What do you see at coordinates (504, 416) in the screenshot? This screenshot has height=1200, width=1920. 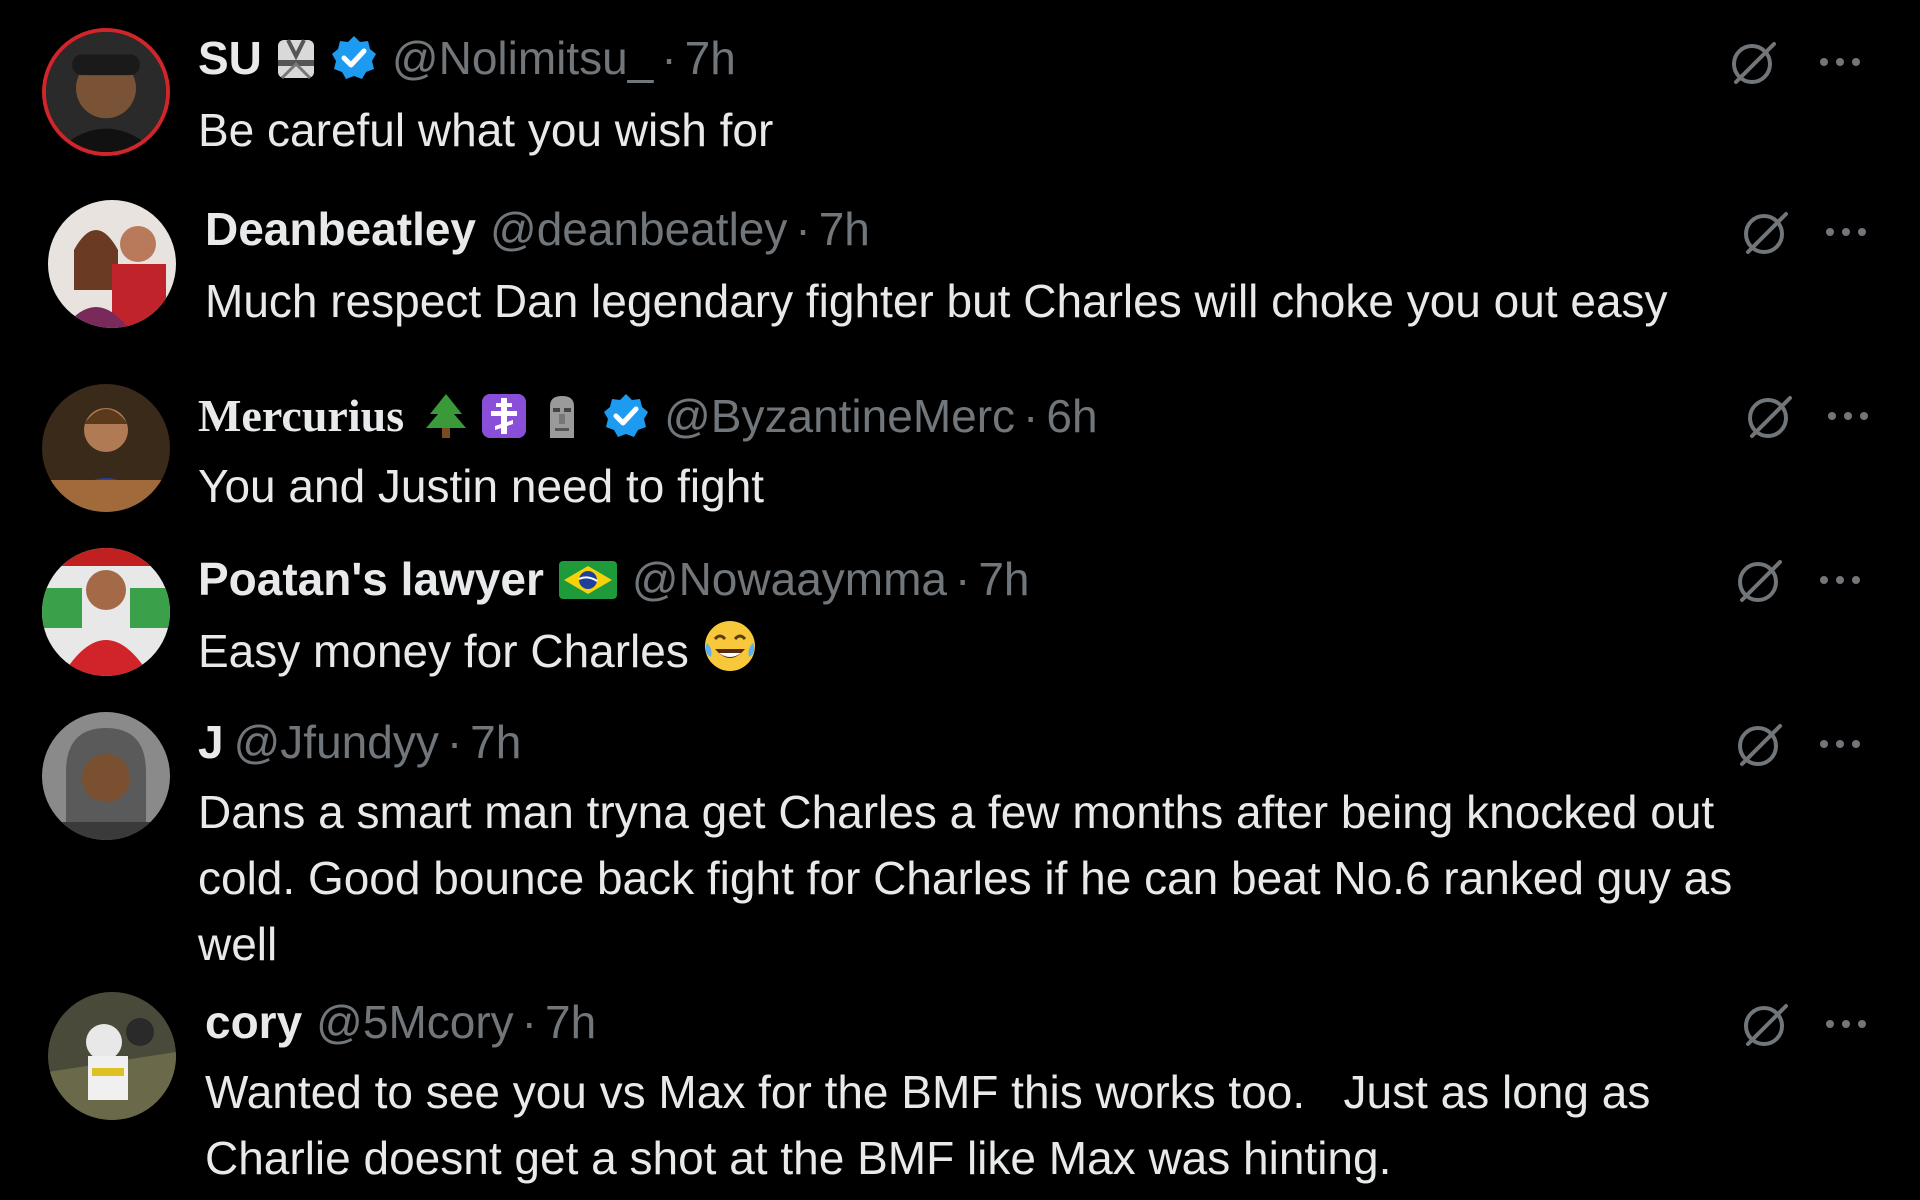 I see `orthodox-cross-icon` at bounding box center [504, 416].